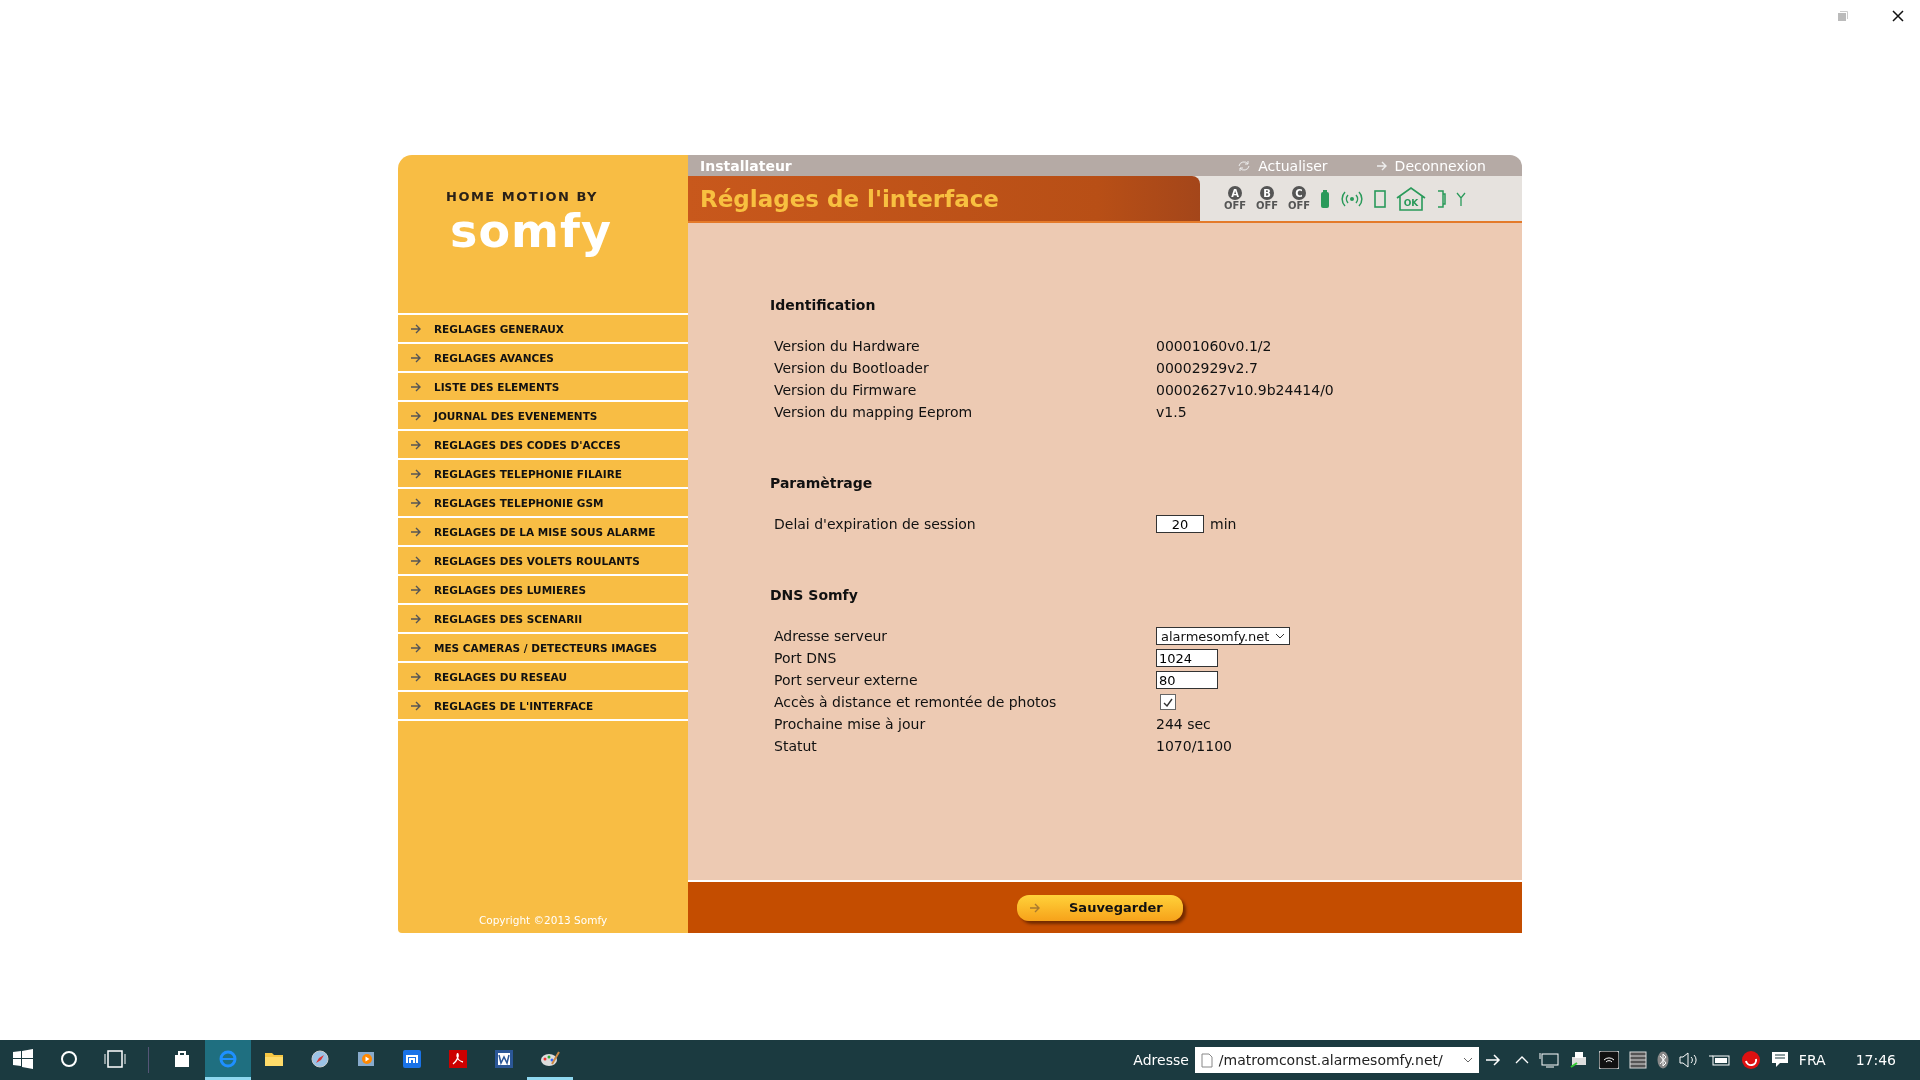  I want to click on menu-item: MES CAMERAS / DETECTEURS IMAGES, so click(543, 648).